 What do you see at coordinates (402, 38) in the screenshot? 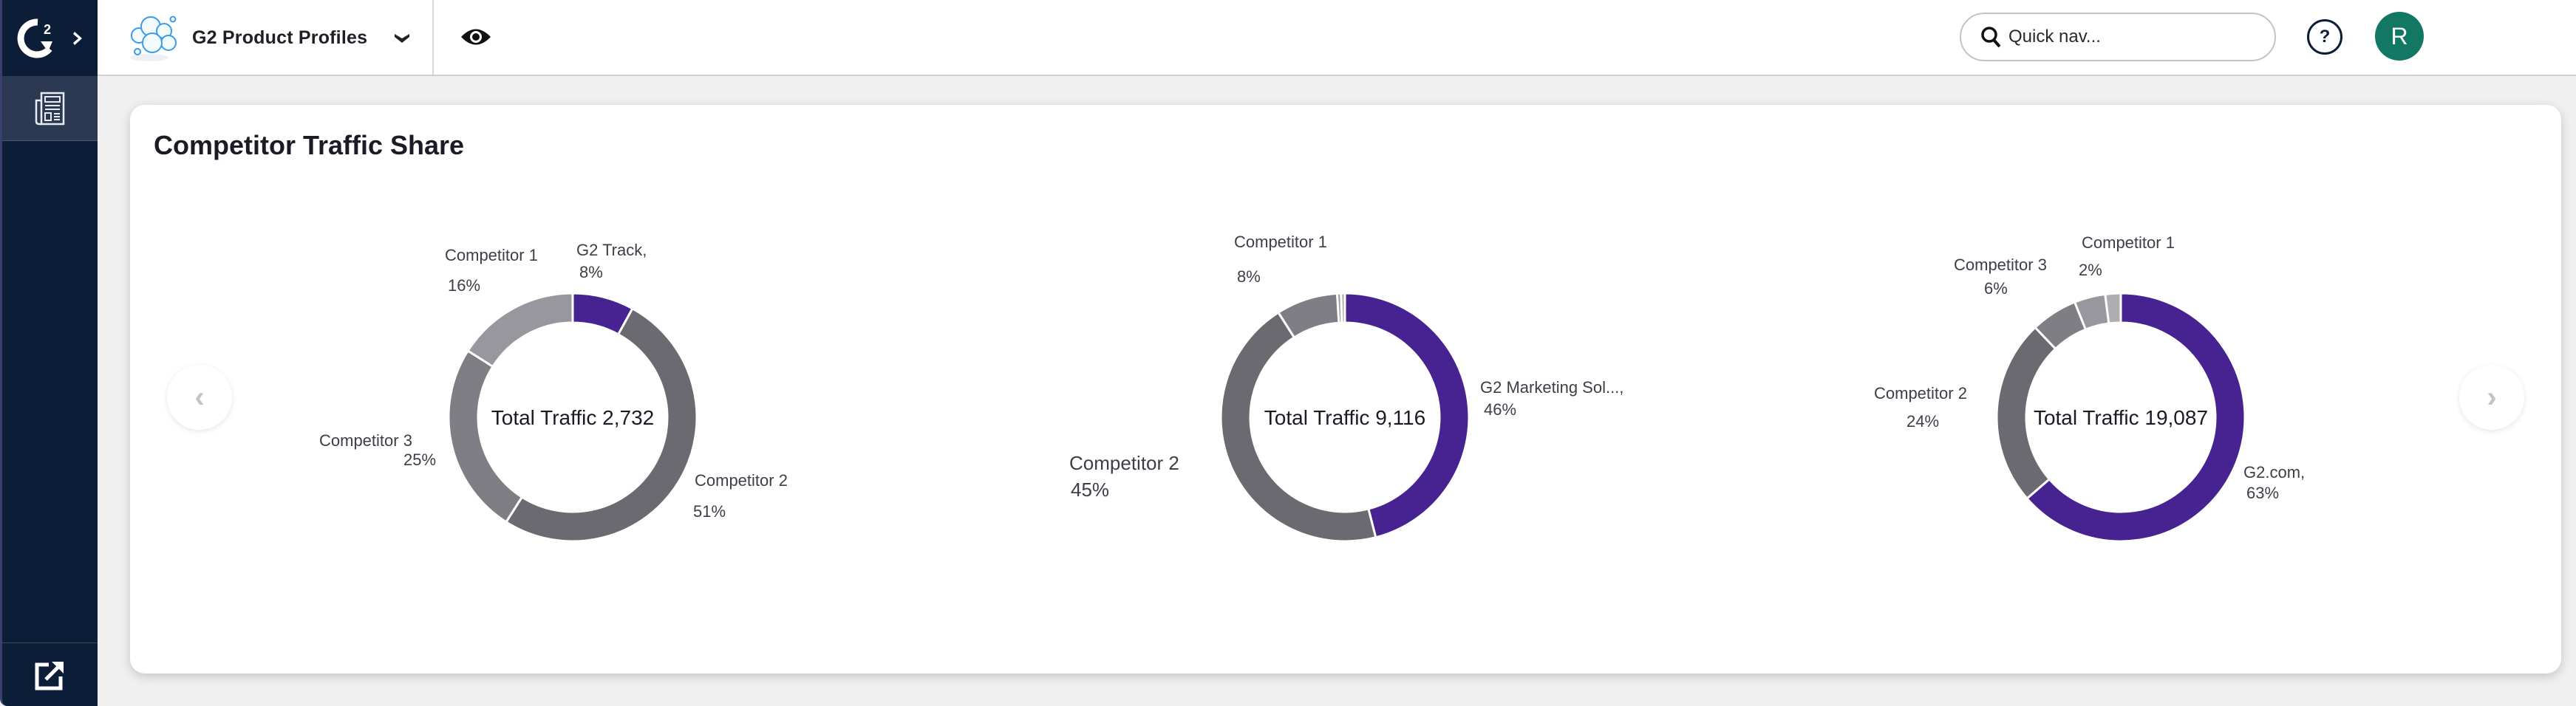
I see `chevron-down-icon` at bounding box center [402, 38].